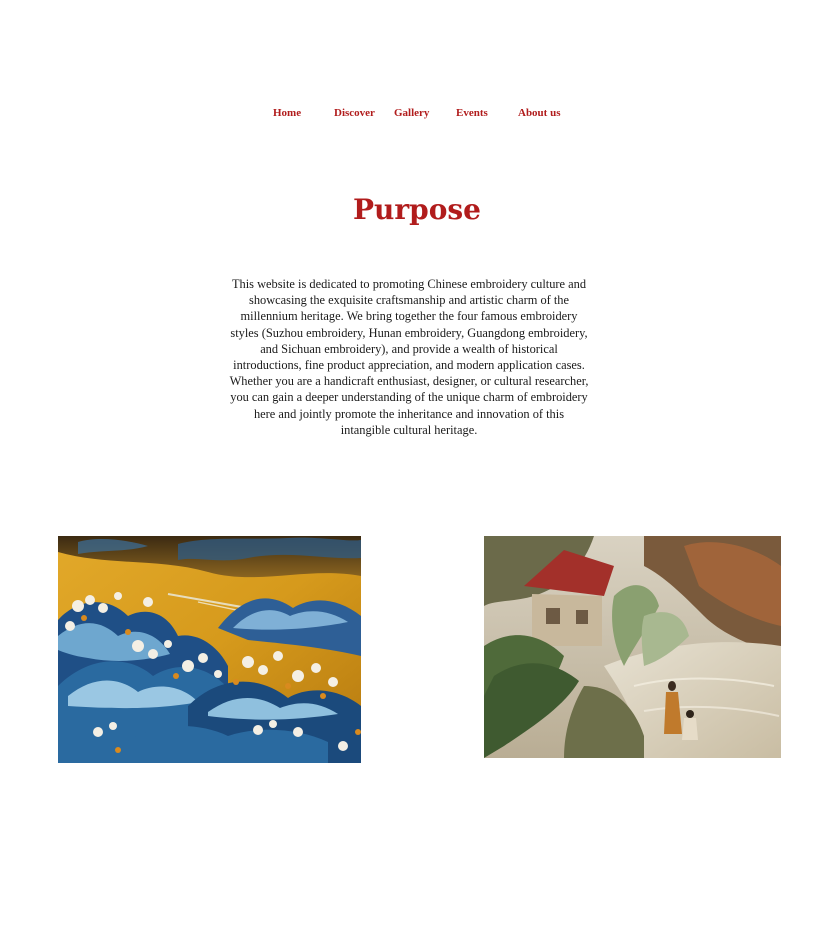  Describe the element at coordinates (472, 113) in the screenshot. I see `nav-events-link: Events` at that location.